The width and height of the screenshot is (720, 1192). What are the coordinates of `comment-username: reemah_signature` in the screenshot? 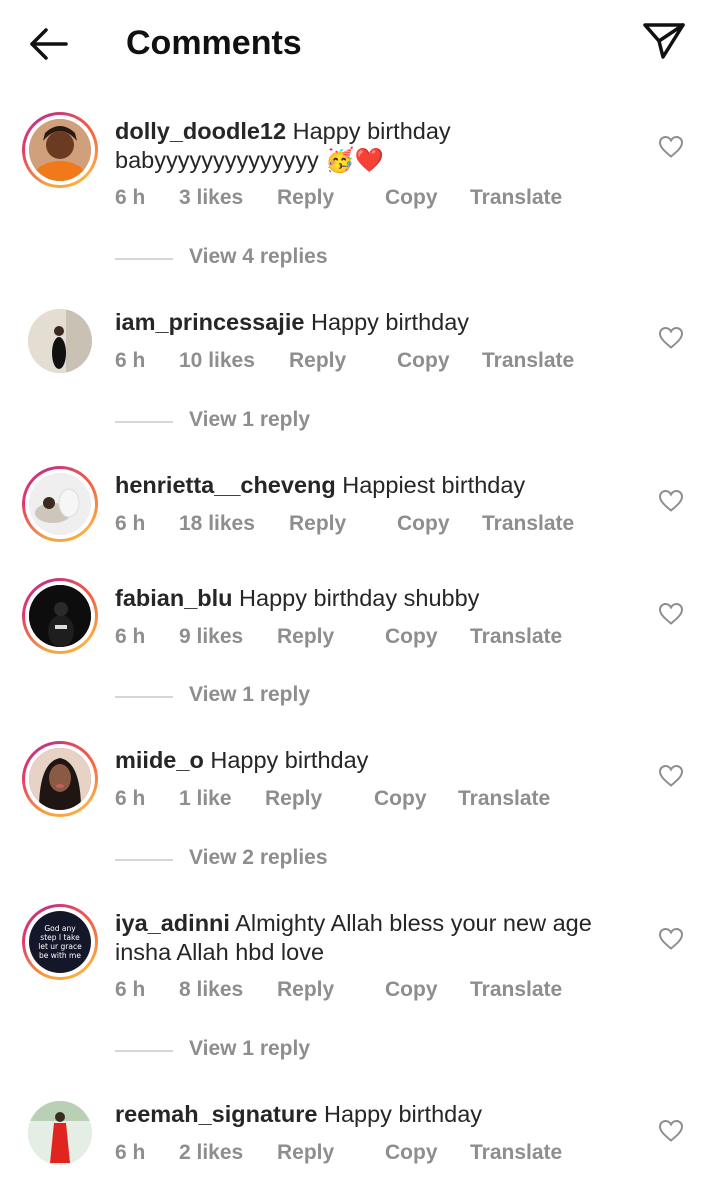 It's located at (216, 1114).